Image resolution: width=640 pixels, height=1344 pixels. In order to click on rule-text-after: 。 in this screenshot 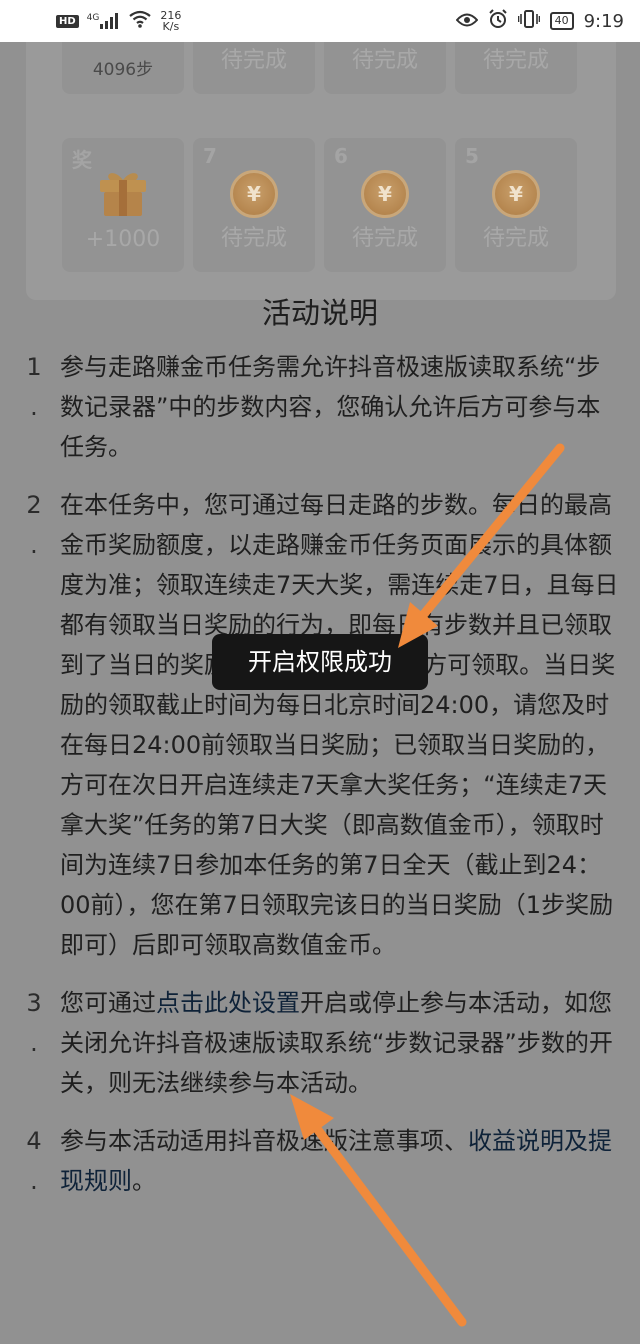, I will do `click(144, 1181)`.